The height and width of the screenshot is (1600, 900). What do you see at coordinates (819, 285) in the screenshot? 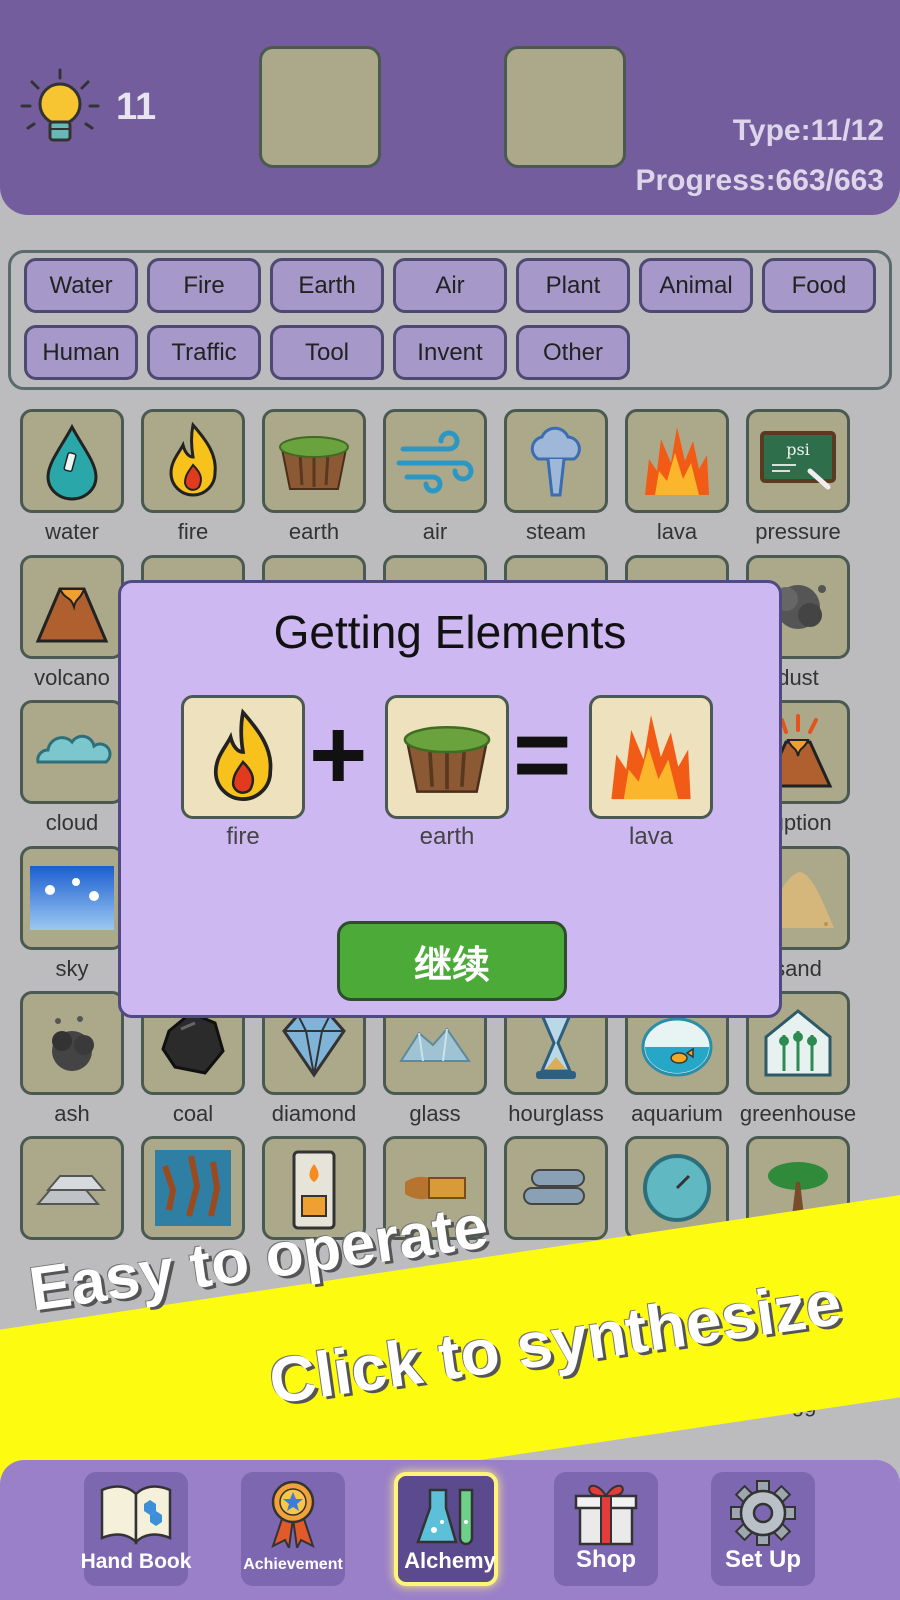
I see `category-food-button: Food` at bounding box center [819, 285].